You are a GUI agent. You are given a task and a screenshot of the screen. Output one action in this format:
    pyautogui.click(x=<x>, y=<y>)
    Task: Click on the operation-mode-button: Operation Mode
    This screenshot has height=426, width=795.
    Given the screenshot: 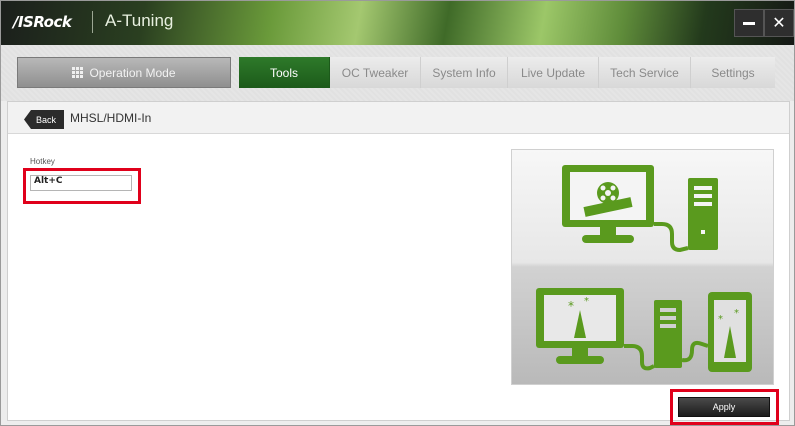 What is the action you would take?
    pyautogui.click(x=124, y=72)
    